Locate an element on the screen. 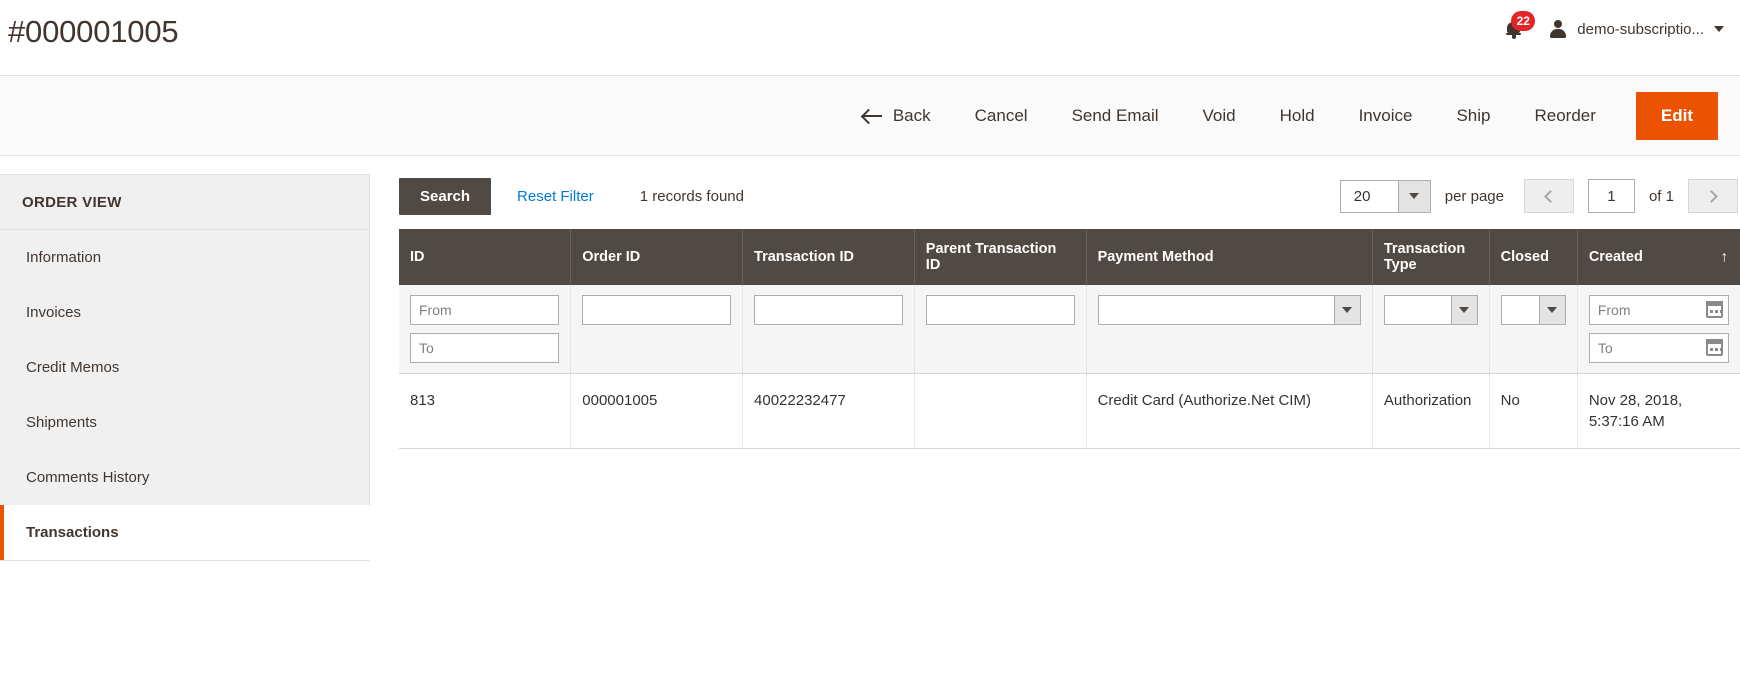 This screenshot has width=1740, height=684. sidebar-title: ORDER VIEW is located at coordinates (184, 202).